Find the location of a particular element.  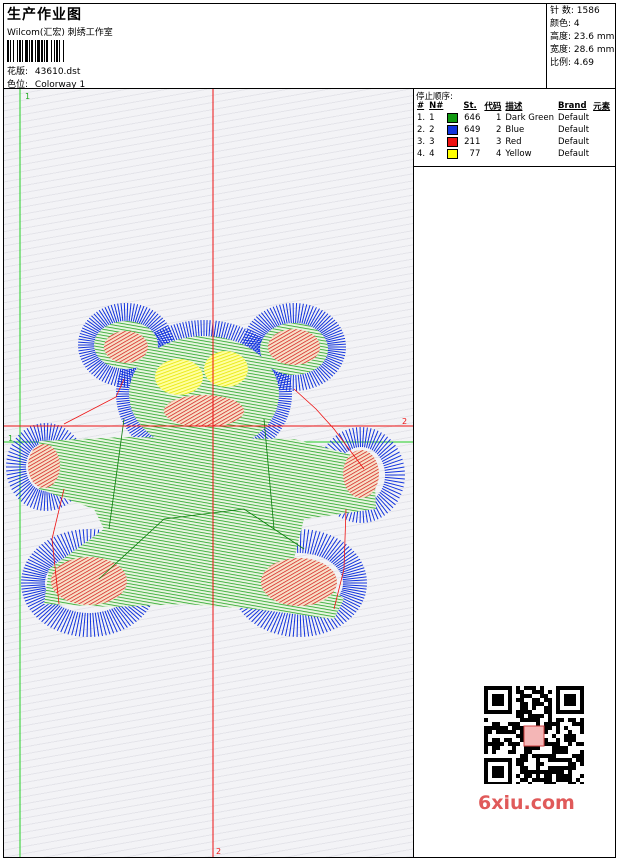

stop-description: Yellow is located at coordinates (518, 154).